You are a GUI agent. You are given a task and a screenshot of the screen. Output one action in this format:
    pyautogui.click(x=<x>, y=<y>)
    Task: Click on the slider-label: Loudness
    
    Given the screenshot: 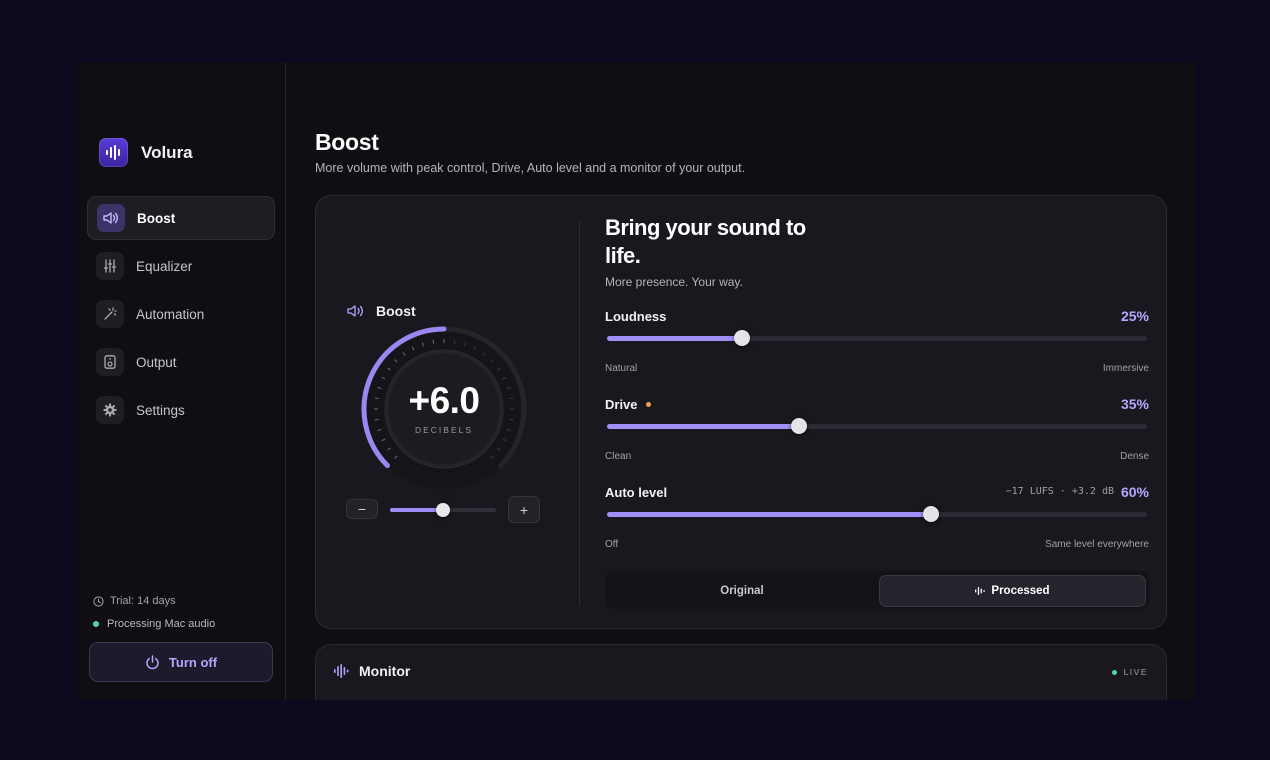 What is the action you would take?
    pyautogui.click(x=635, y=316)
    